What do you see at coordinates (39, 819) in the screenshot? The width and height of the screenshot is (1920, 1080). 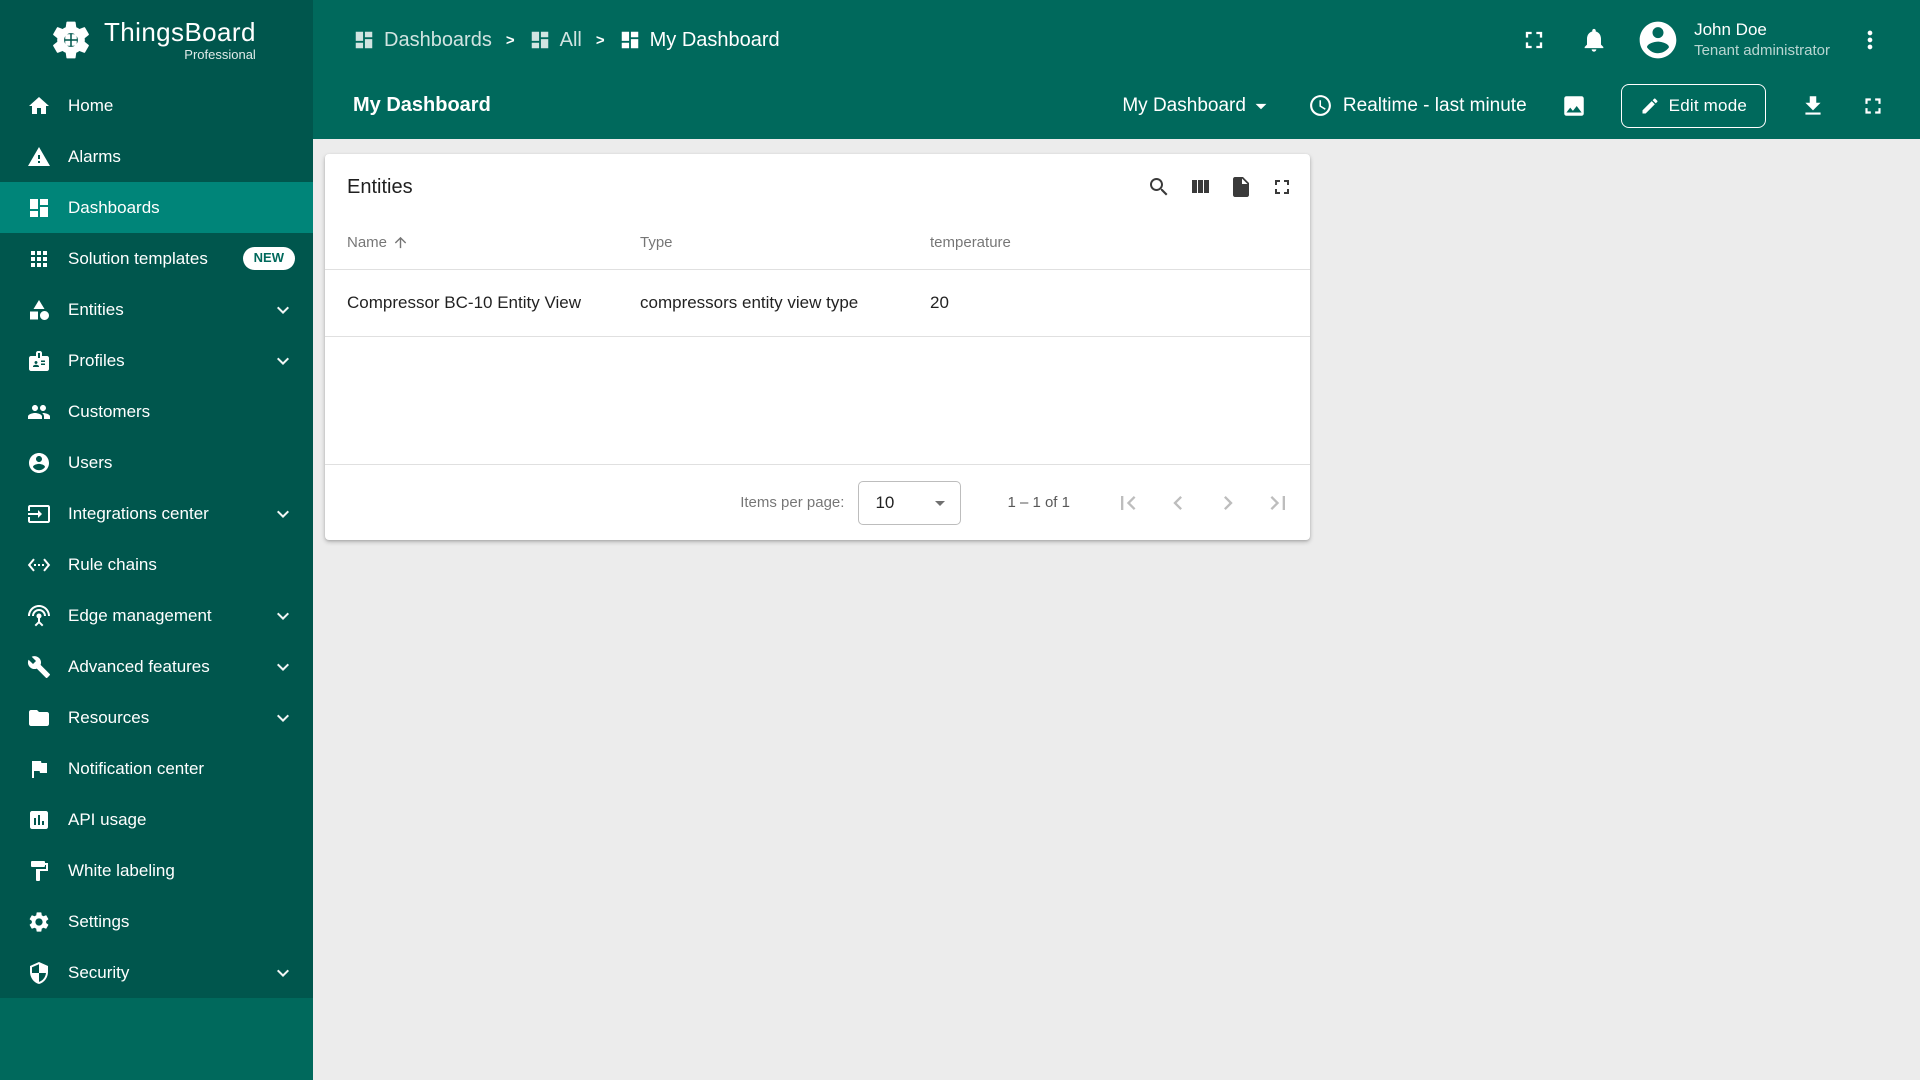 I see `chart-icon` at bounding box center [39, 819].